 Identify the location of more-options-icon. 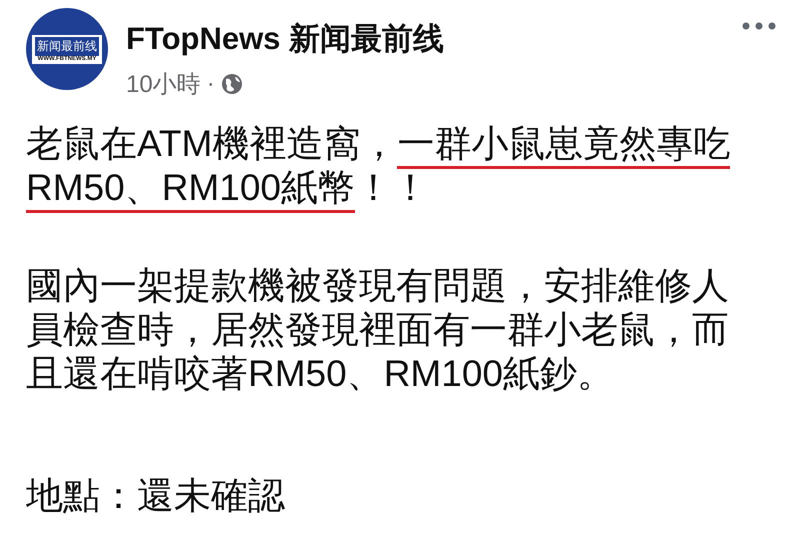
(759, 26).